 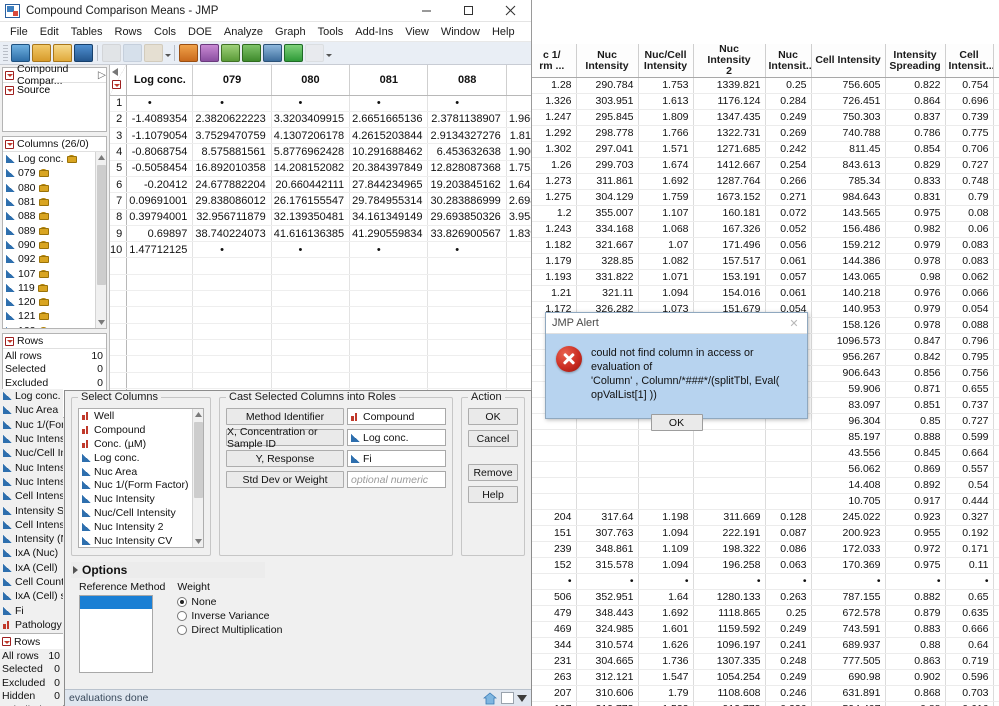 What do you see at coordinates (229, 630) in the screenshot?
I see `weight-radio-row: Direct Multiplication` at bounding box center [229, 630].